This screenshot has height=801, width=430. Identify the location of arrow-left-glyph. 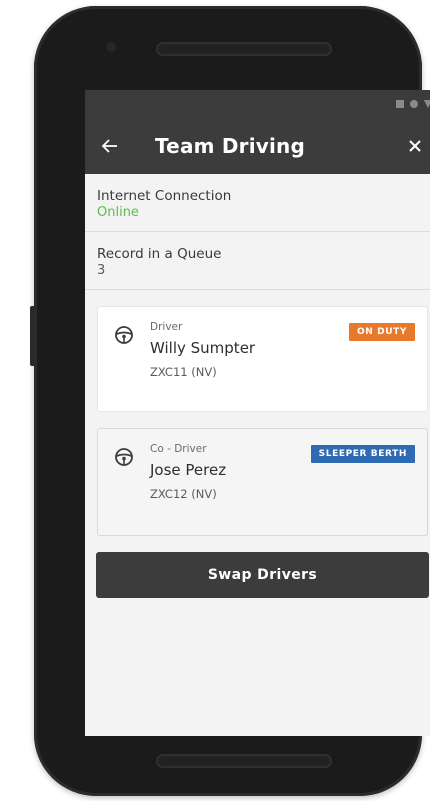
(109, 146).